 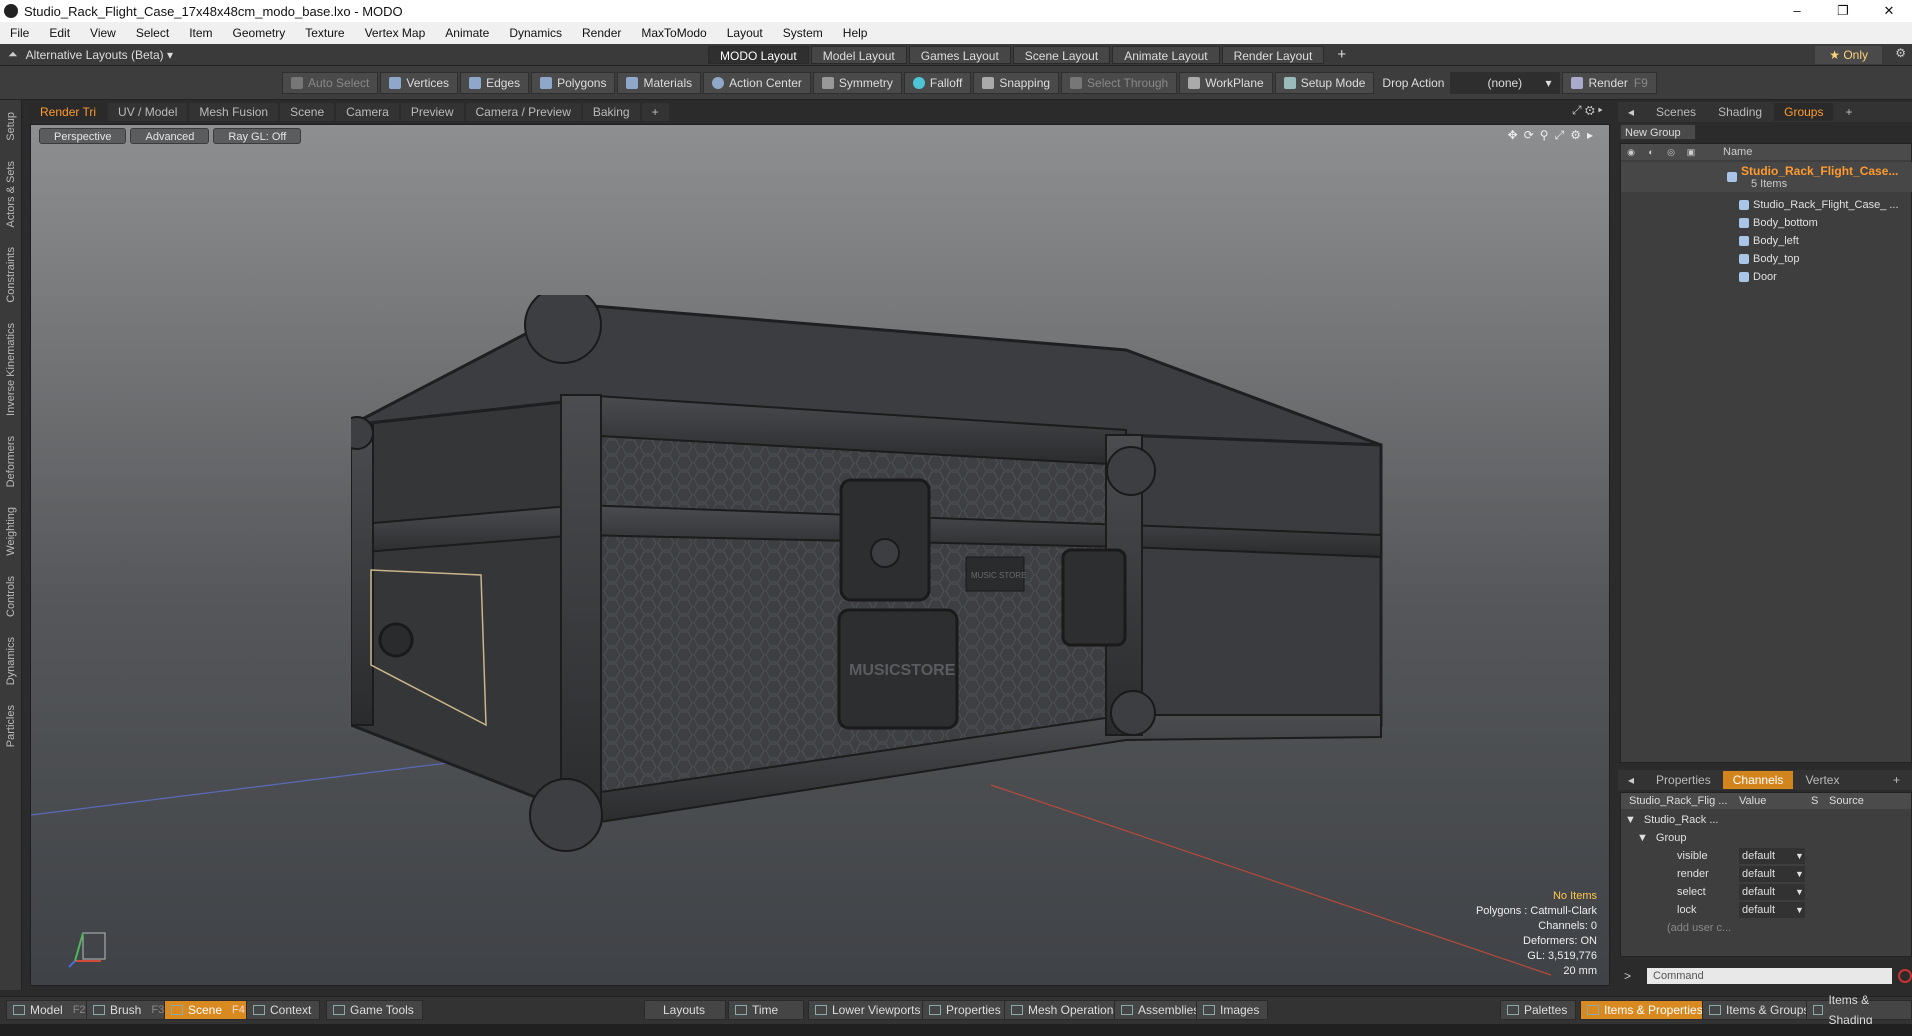 What do you see at coordinates (11, 661) in the screenshot?
I see `tab-dynamics: Dynamics` at bounding box center [11, 661].